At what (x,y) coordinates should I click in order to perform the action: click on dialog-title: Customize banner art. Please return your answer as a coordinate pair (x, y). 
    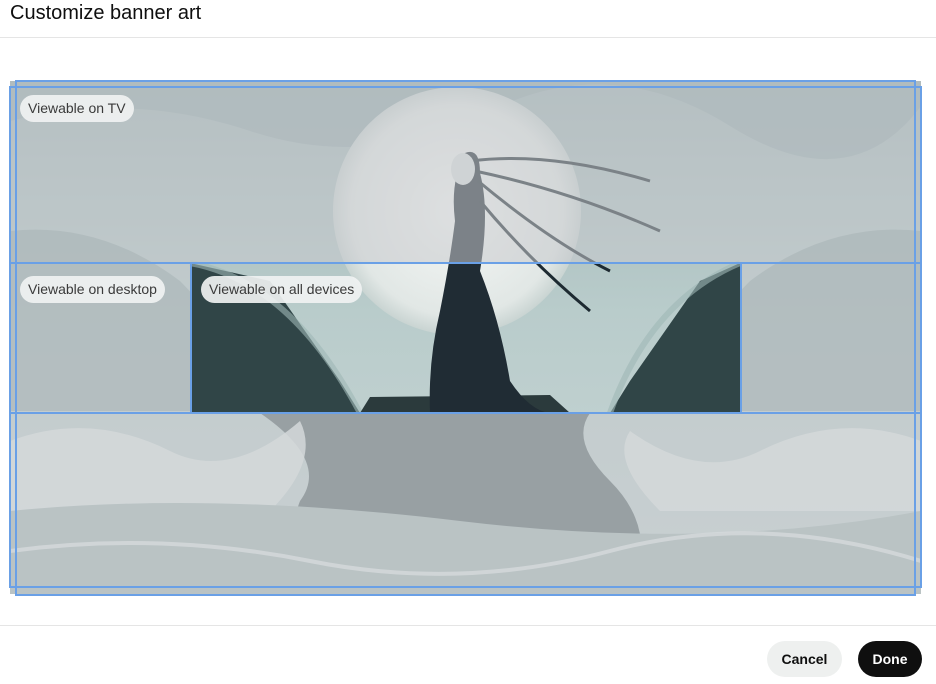
    Looking at the image, I should click on (106, 13).